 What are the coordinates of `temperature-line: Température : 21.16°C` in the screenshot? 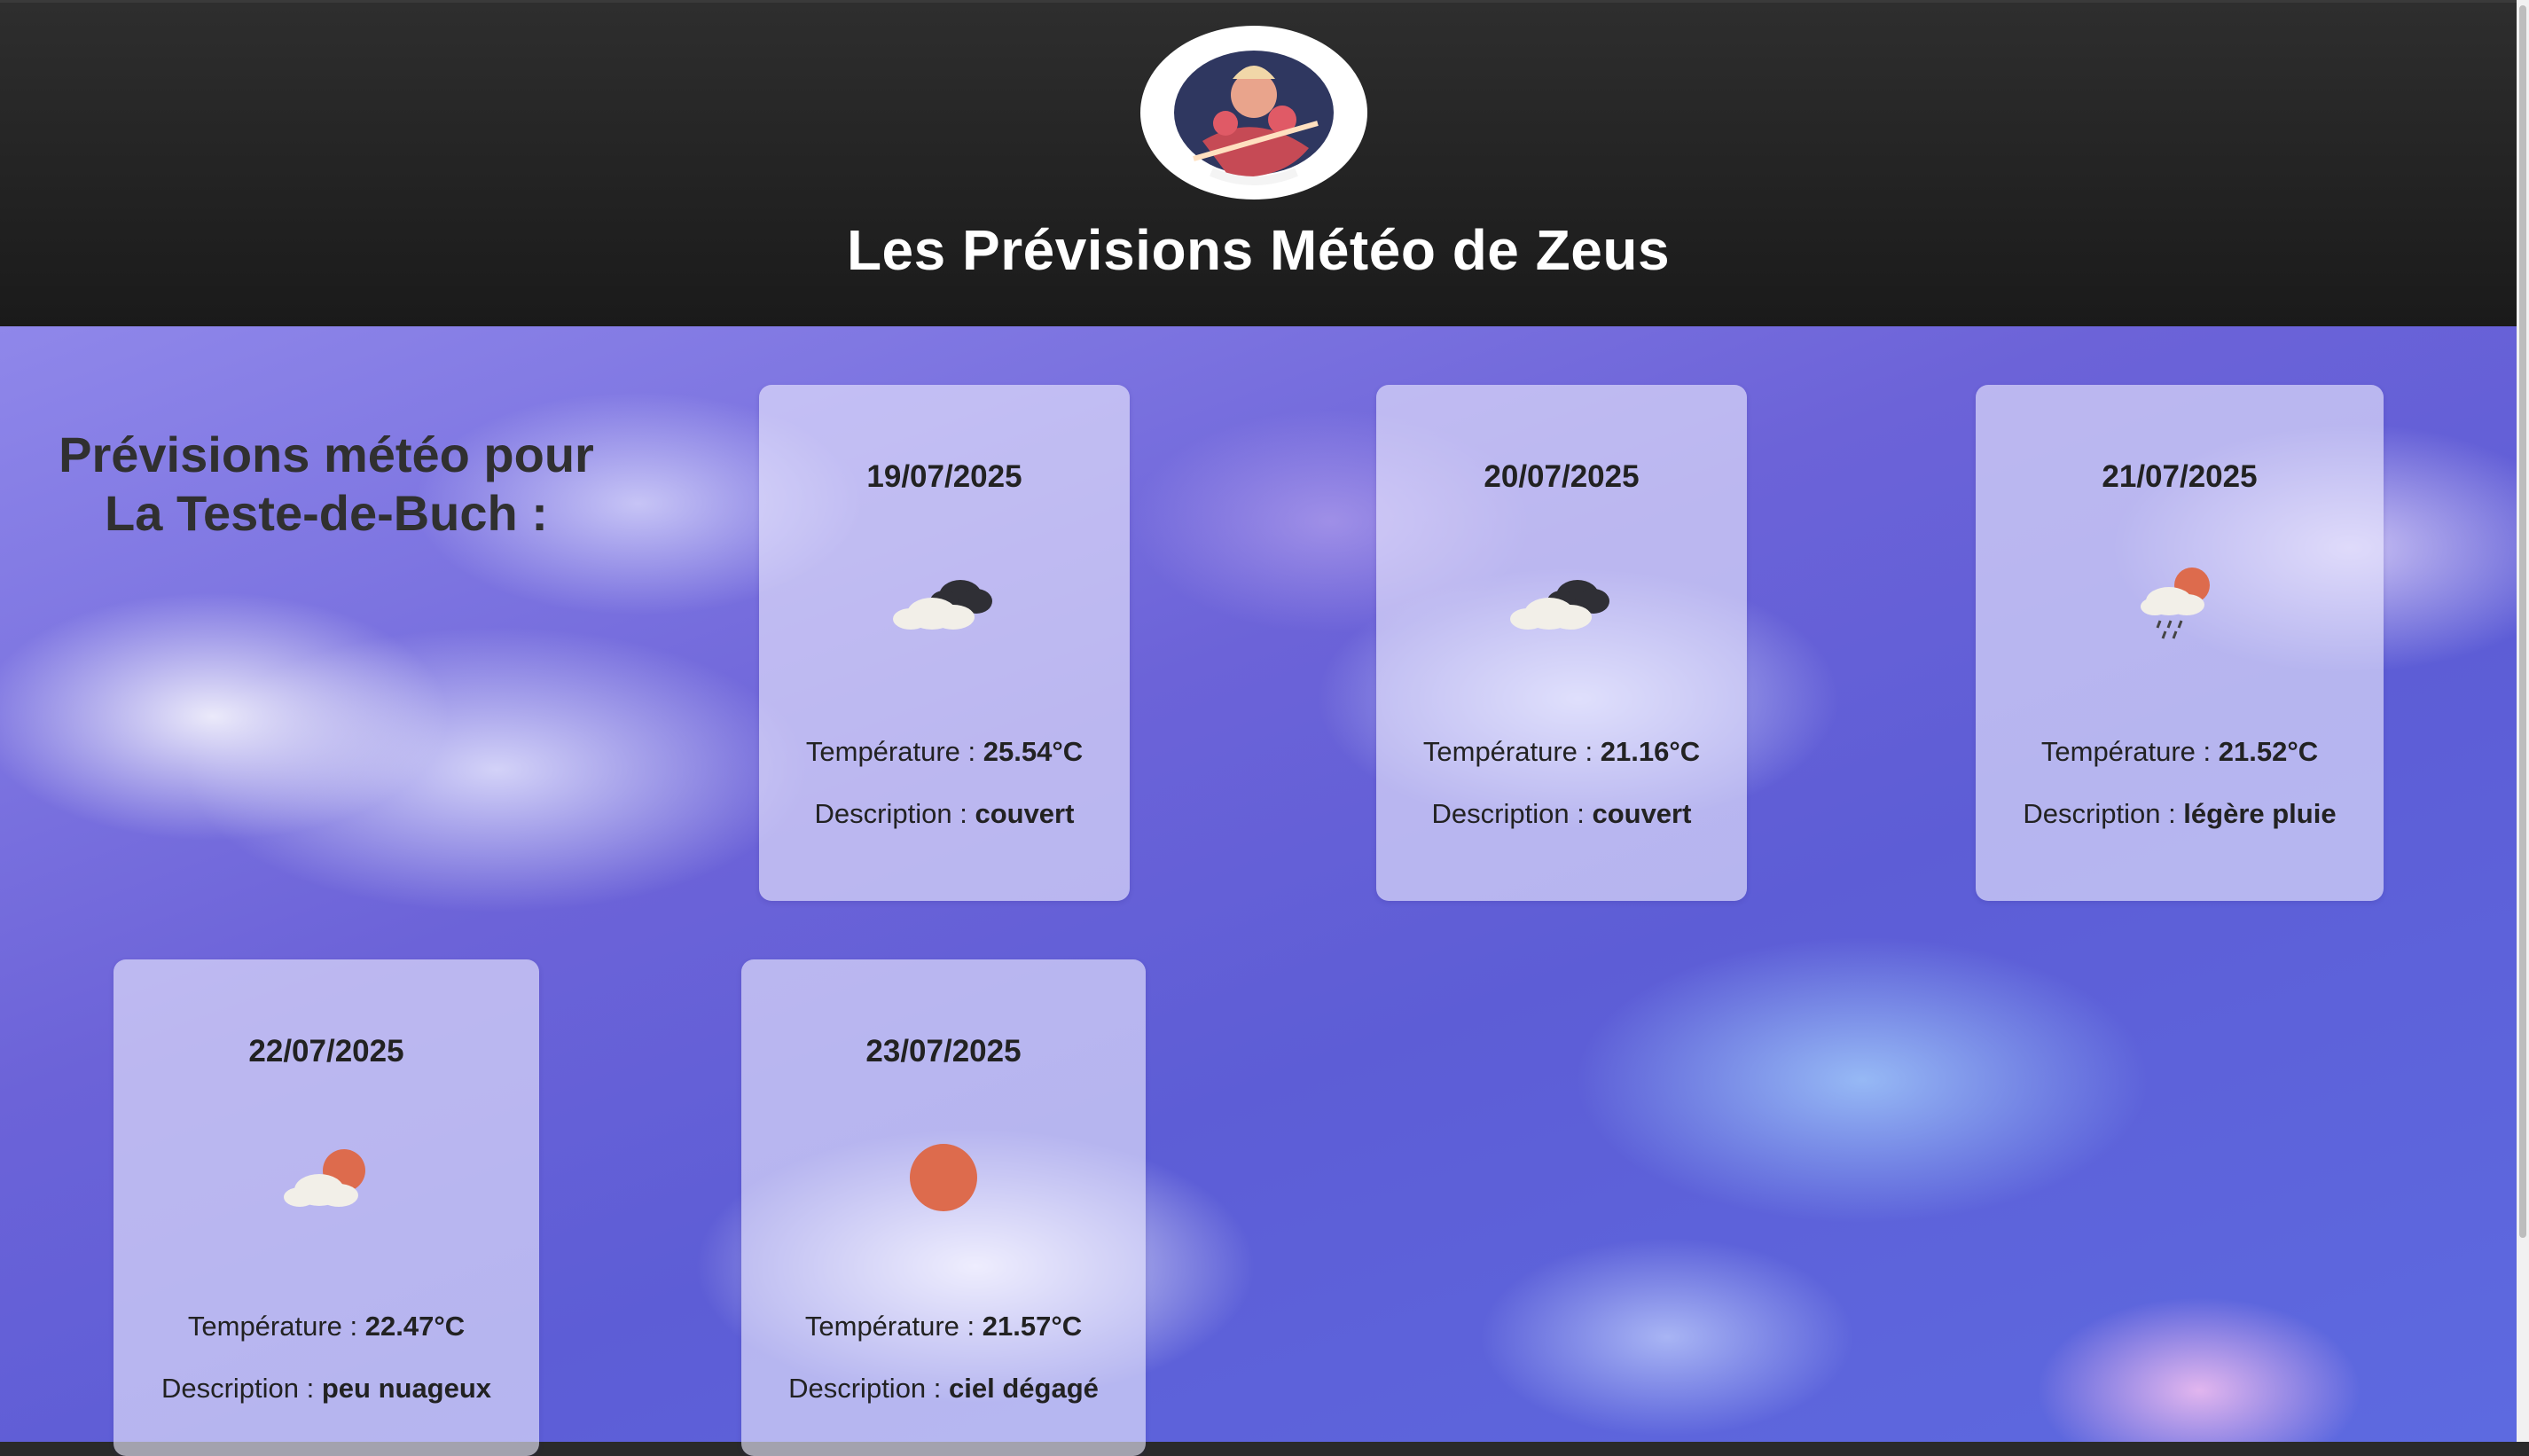 It's located at (1562, 751).